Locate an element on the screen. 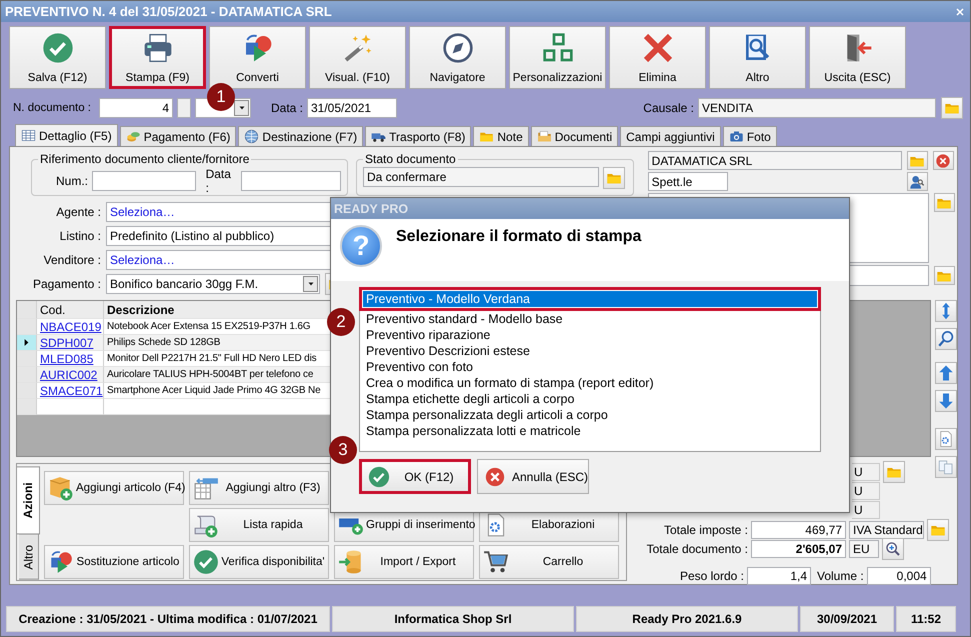 This screenshot has height=637, width=971. group-title: Stato documento is located at coordinates (410, 159).